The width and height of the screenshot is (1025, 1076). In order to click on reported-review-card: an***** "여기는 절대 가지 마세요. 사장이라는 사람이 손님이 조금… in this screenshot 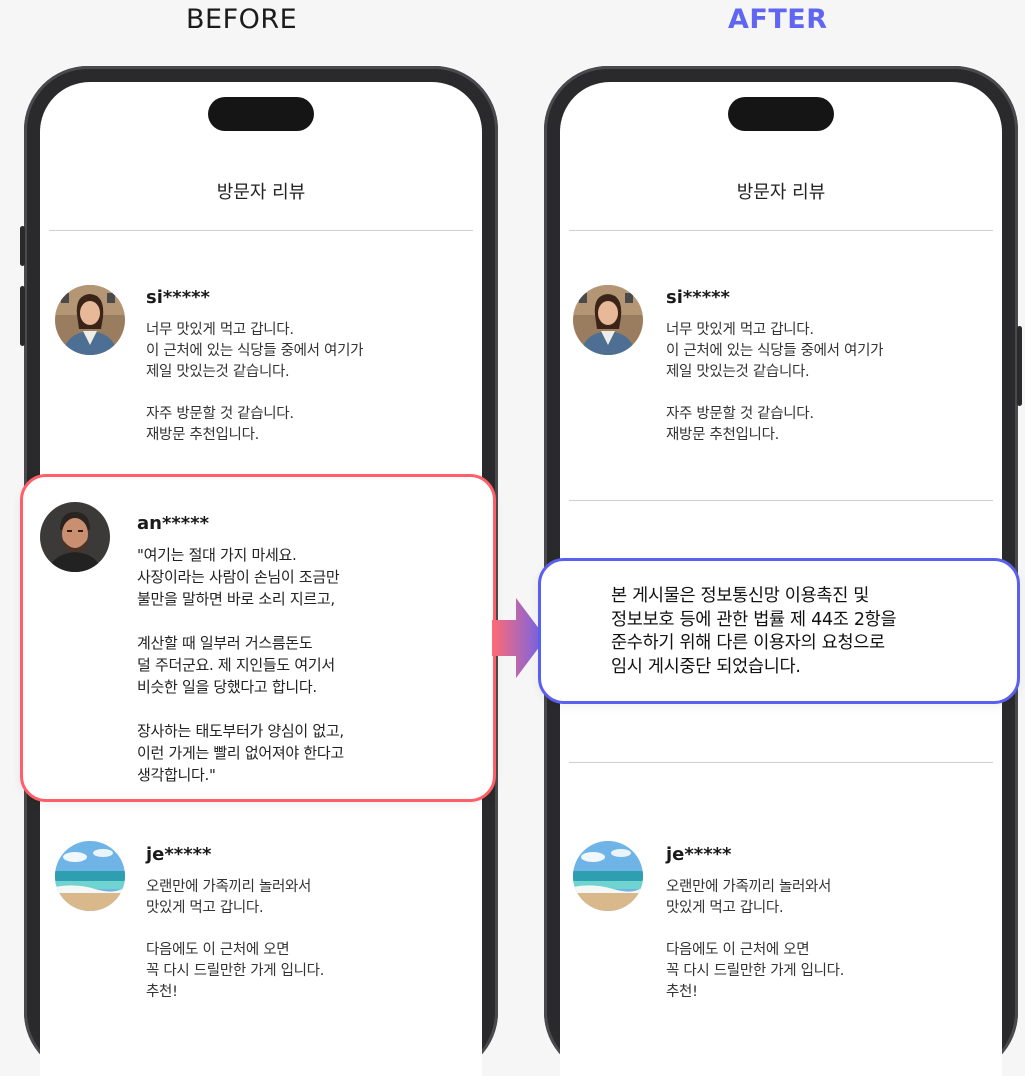, I will do `click(258, 638)`.